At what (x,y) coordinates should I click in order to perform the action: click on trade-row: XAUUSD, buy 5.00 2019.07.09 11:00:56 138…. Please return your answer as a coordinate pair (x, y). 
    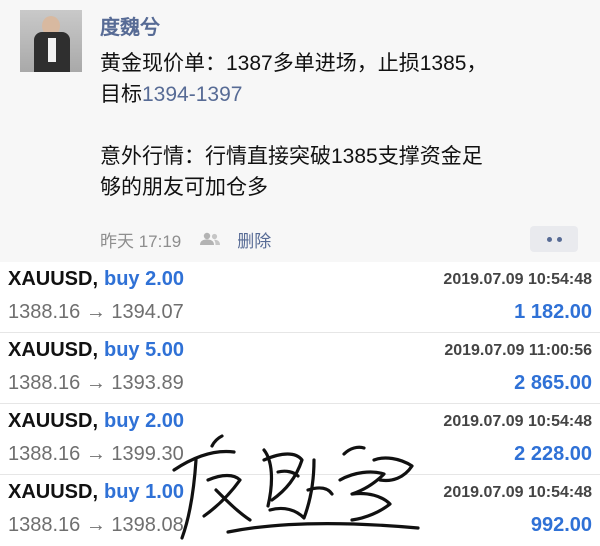
    Looking at the image, I should click on (300, 368).